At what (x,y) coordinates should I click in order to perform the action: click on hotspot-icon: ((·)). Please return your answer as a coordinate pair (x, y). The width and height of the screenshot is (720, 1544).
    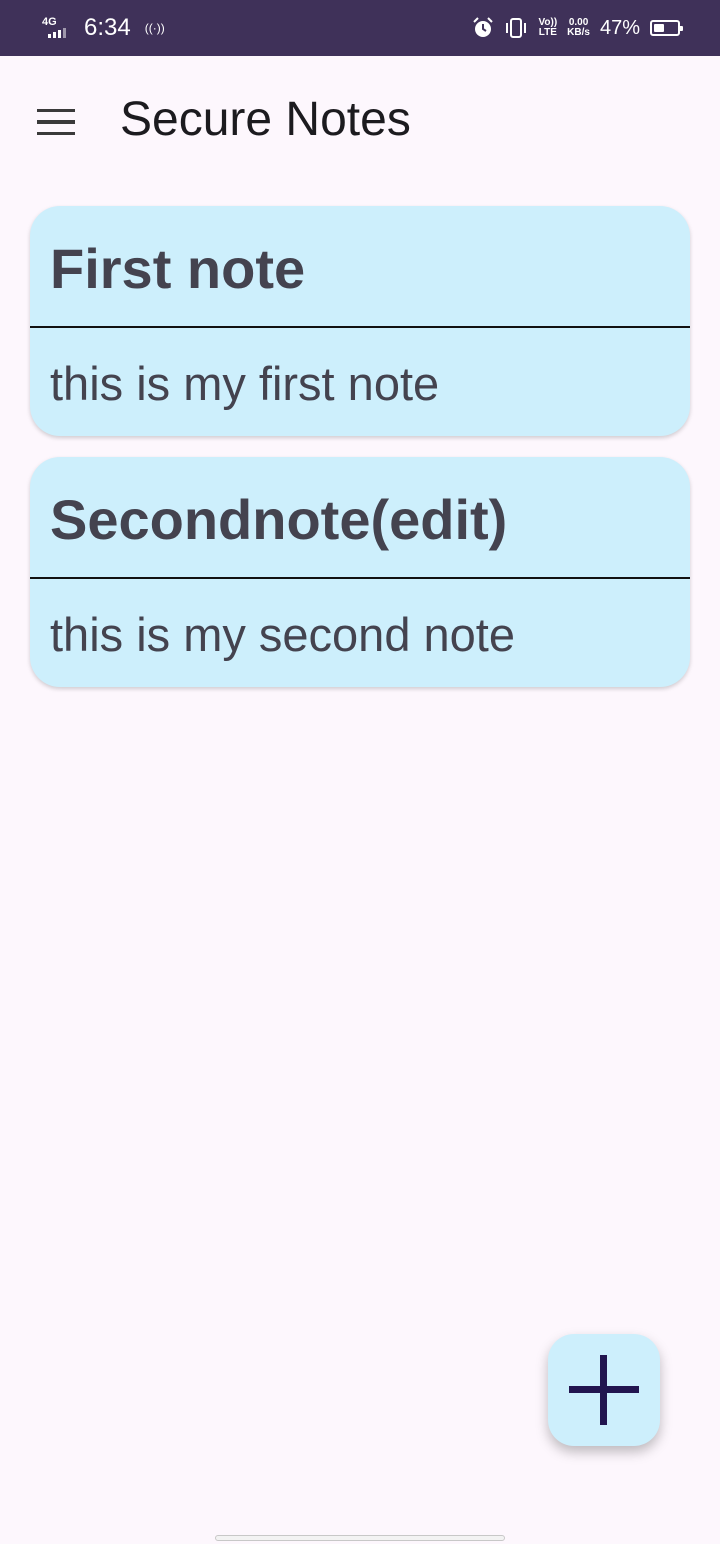
    Looking at the image, I should click on (154, 28).